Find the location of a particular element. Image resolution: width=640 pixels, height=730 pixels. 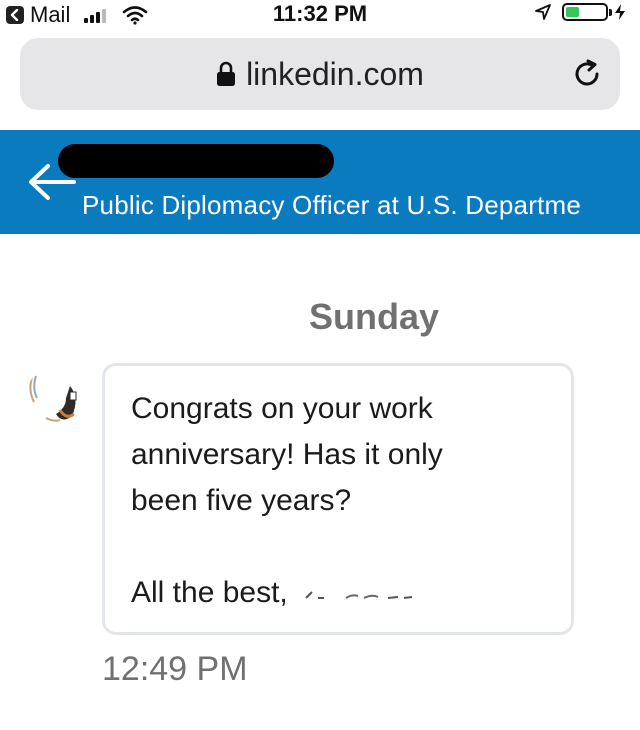

address-bar-content: linkedin.com is located at coordinates (320, 74).